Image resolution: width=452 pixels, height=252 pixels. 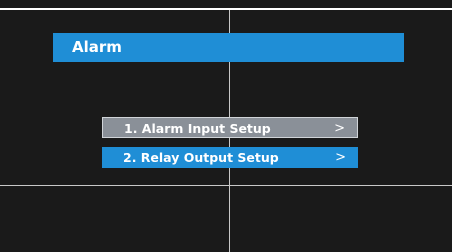 What do you see at coordinates (228, 47) in the screenshot?
I see `page-title: Alarm` at bounding box center [228, 47].